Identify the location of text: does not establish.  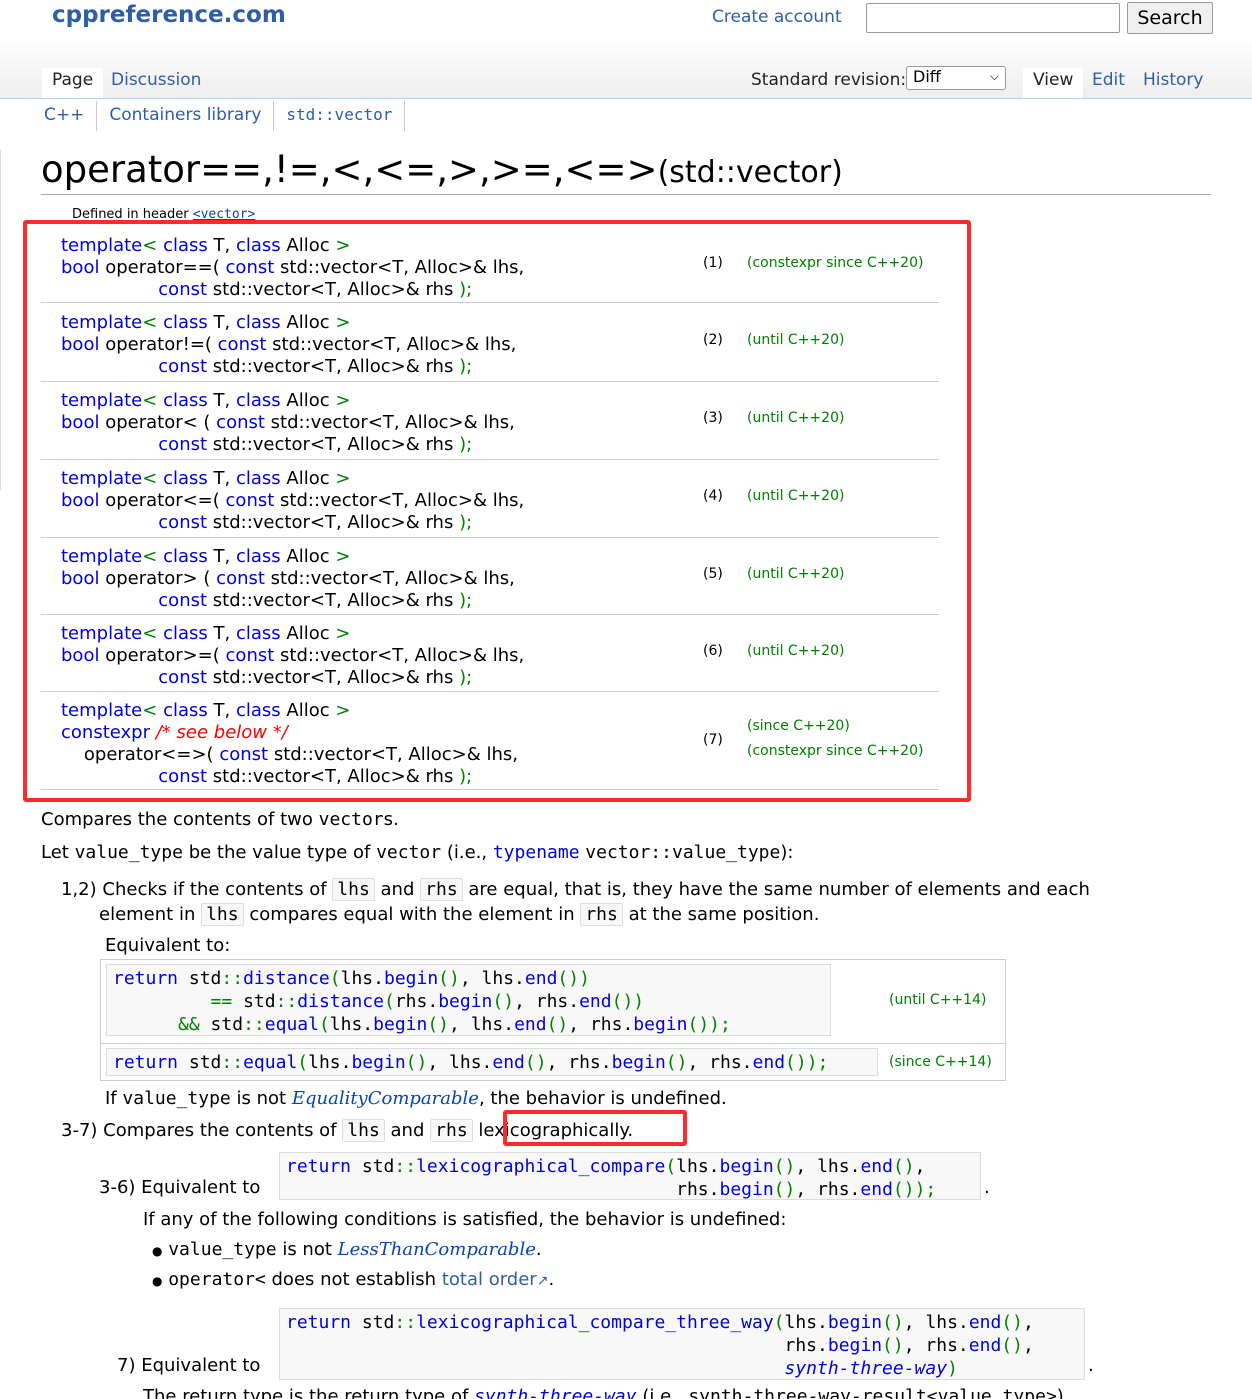
(354, 1279).